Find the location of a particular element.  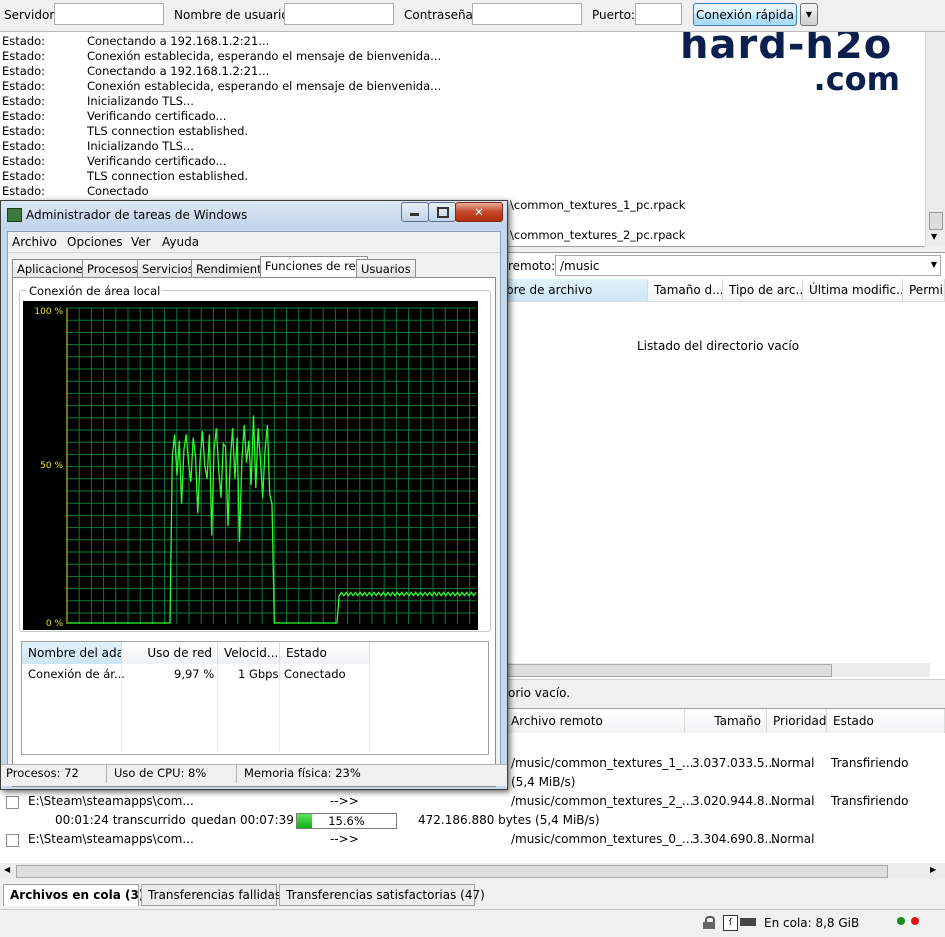

watermark-logo: hard-h2o .com is located at coordinates (790, 65).